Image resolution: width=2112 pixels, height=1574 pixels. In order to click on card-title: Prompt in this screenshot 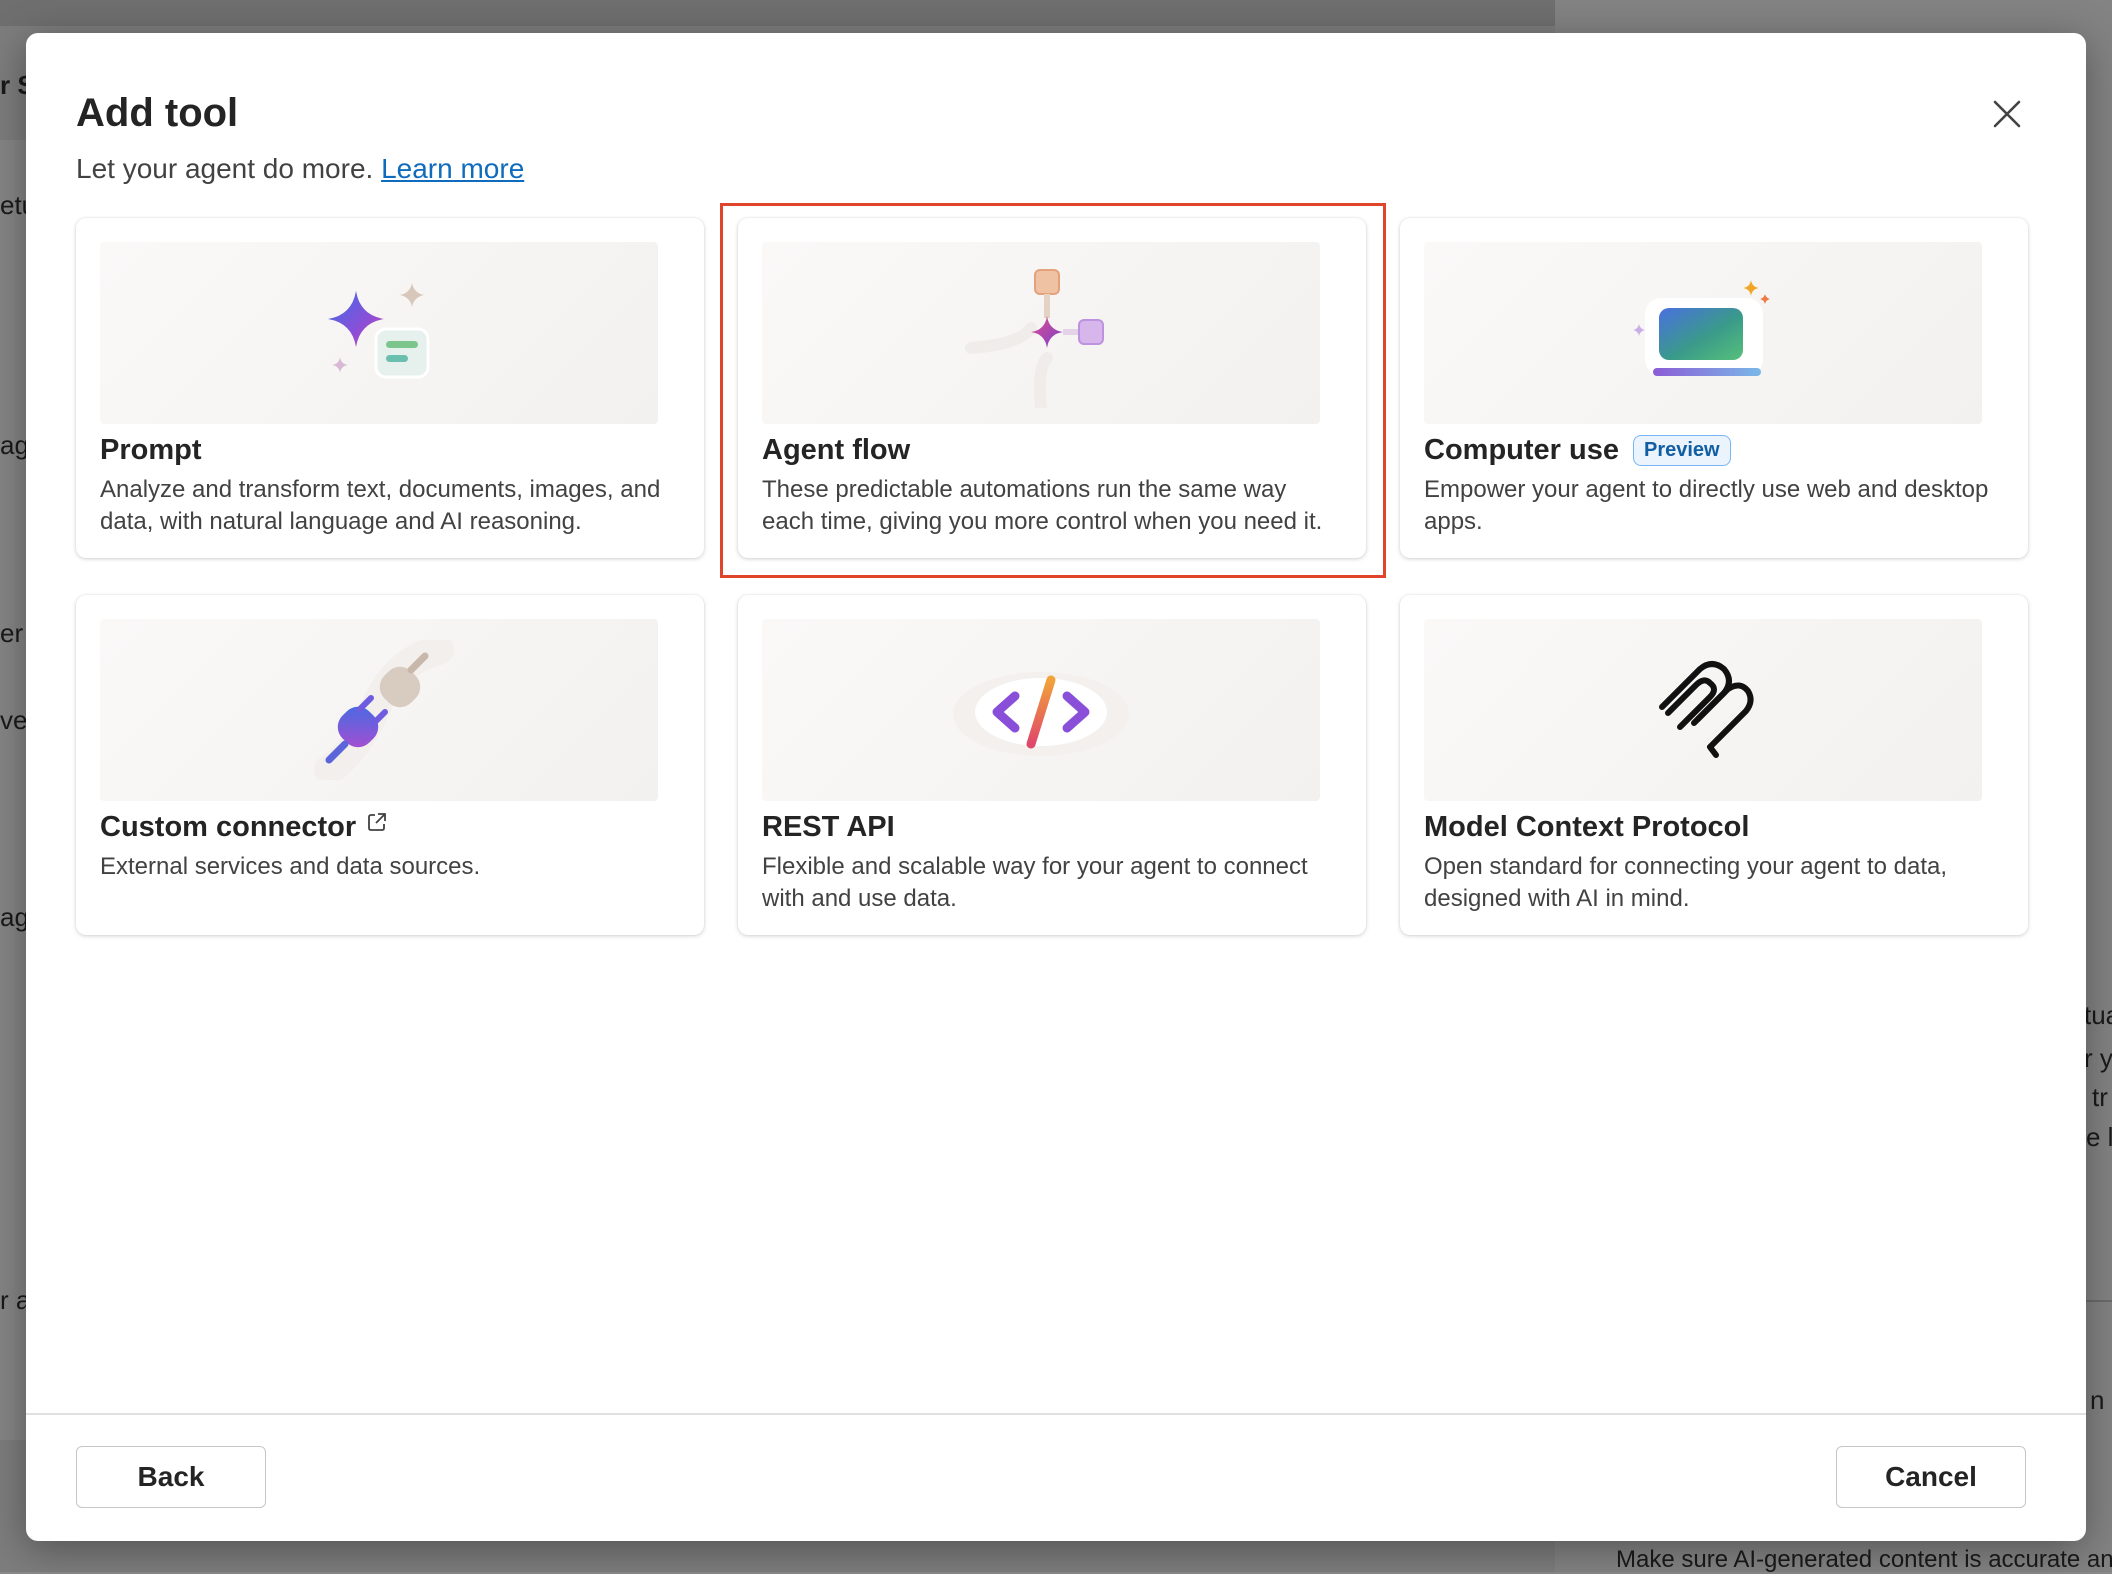, I will do `click(151, 450)`.